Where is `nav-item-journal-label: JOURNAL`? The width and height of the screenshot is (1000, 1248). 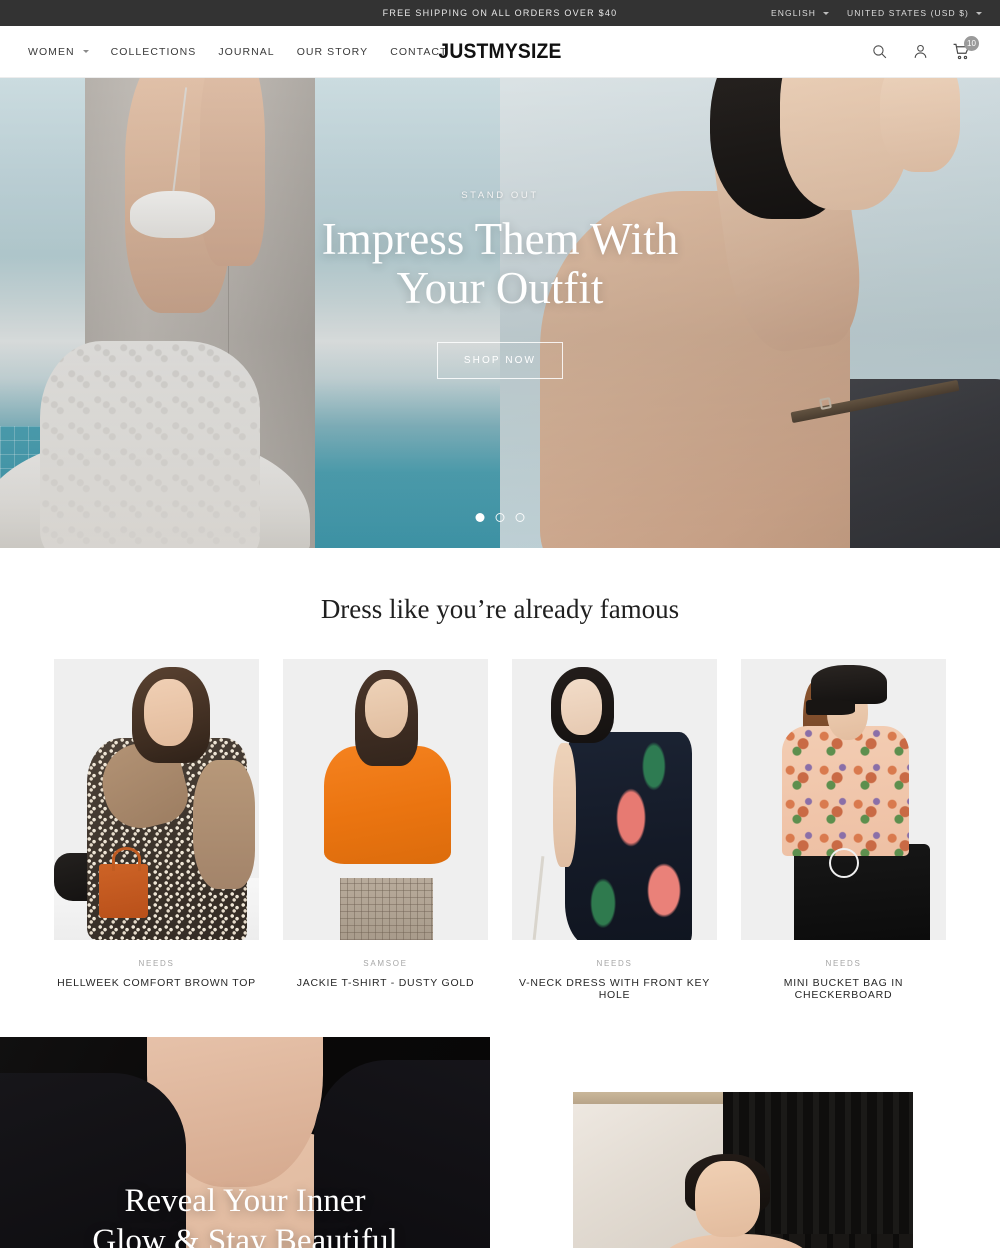
nav-item-journal-label: JOURNAL is located at coordinates (246, 51).